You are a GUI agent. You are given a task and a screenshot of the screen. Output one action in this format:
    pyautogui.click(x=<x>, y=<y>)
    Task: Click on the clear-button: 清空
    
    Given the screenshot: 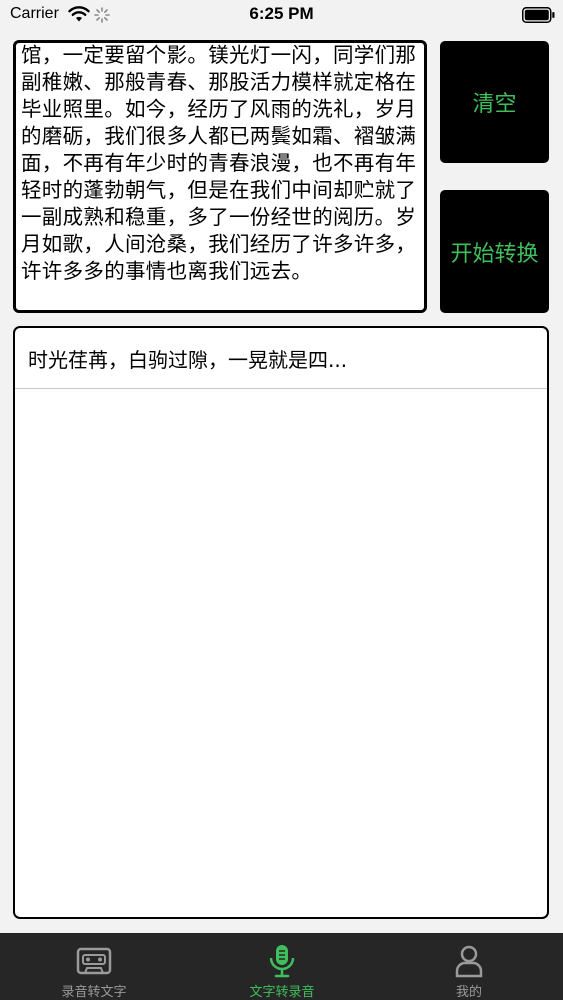 What is the action you would take?
    pyautogui.click(x=494, y=102)
    